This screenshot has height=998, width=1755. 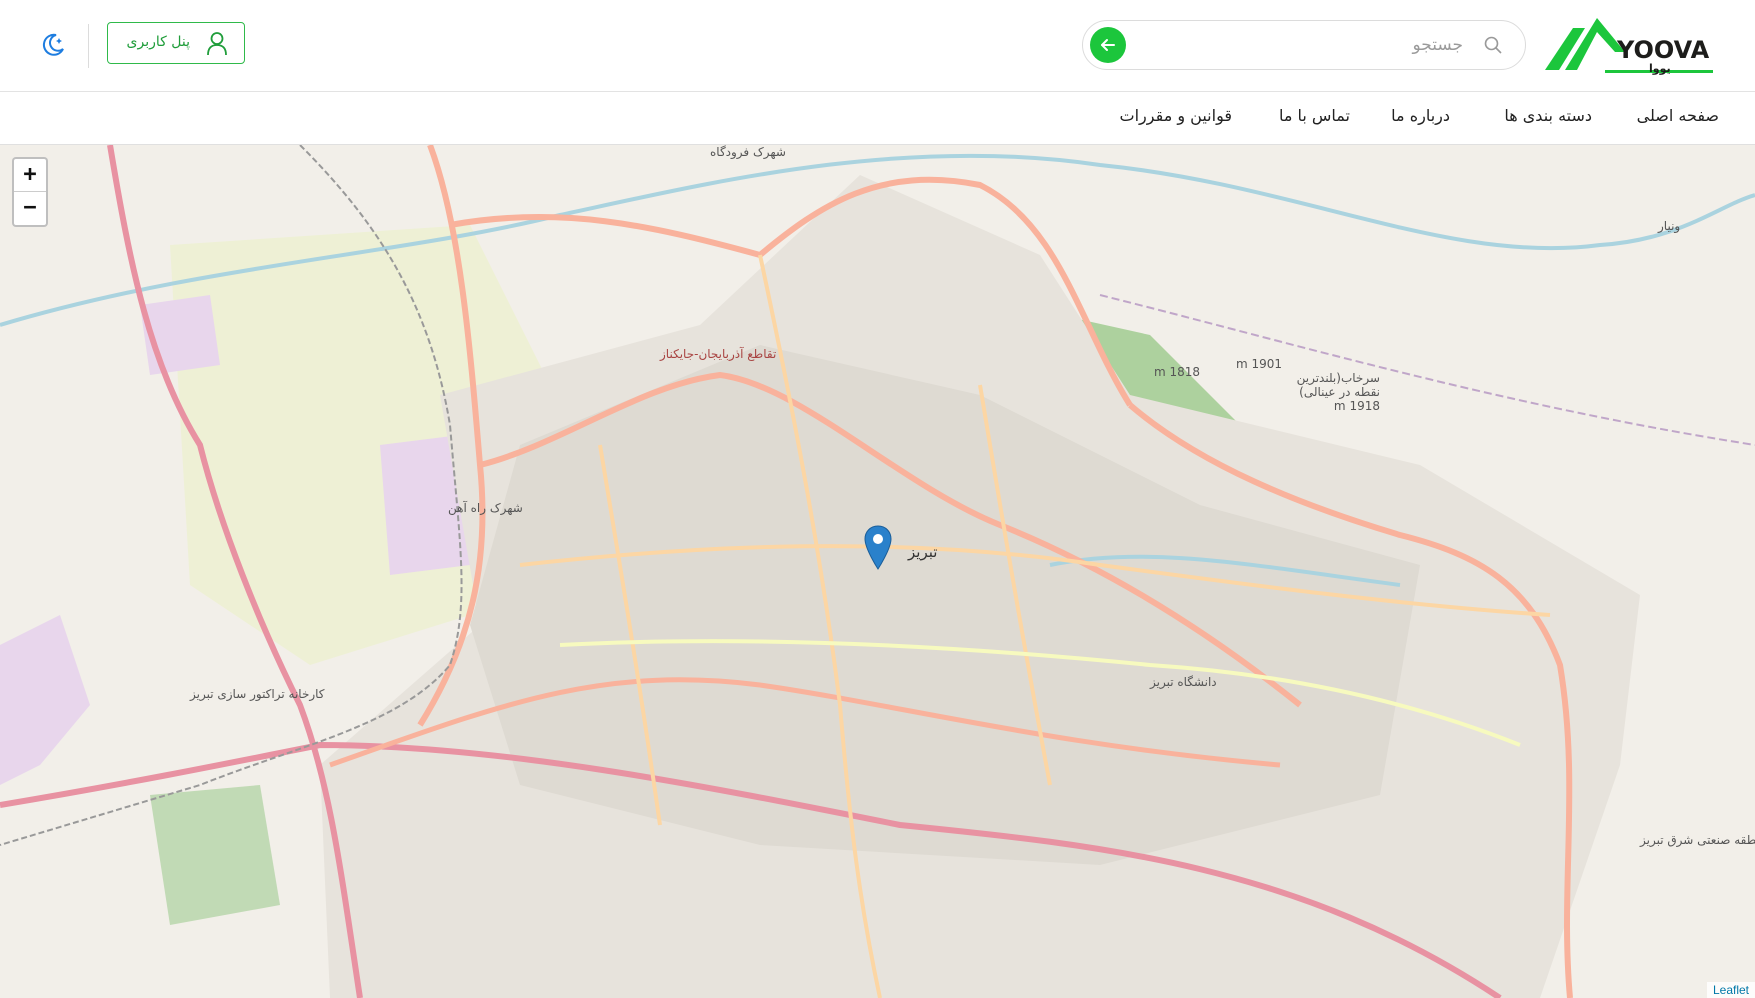 What do you see at coordinates (257, 694) in the screenshot?
I see `map-label: کارخانه تراکتور سازی تبریز` at bounding box center [257, 694].